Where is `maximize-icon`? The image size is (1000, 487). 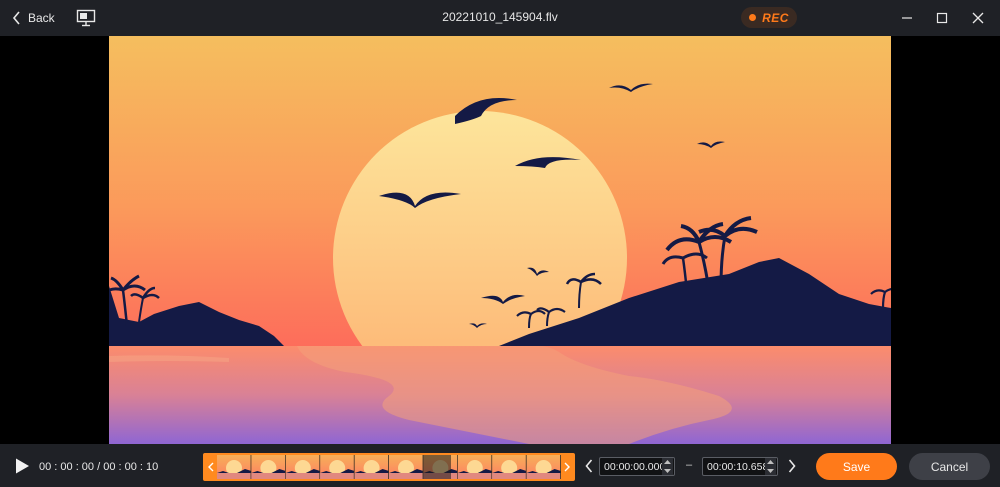
maximize-icon is located at coordinates (942, 18).